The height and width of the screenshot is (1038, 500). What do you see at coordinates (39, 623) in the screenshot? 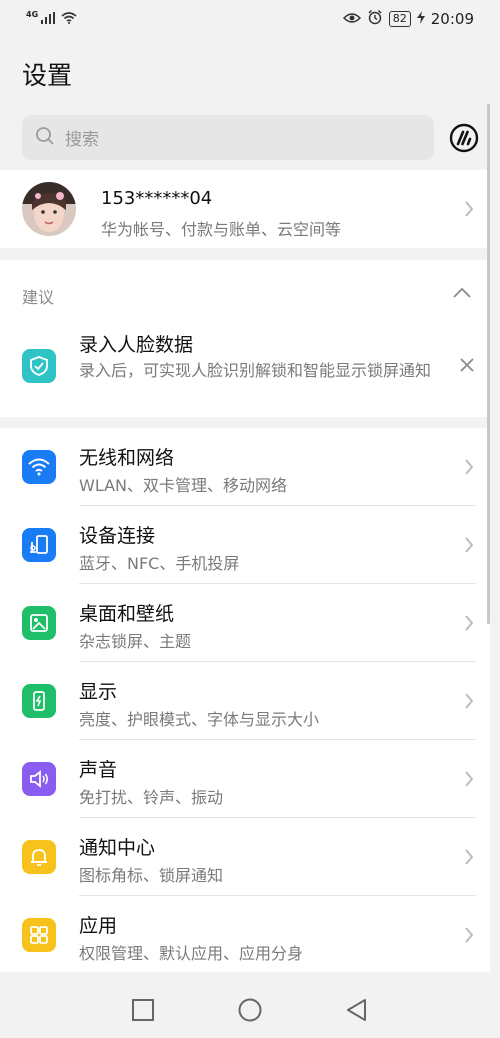
I see `wallpaper-icon` at bounding box center [39, 623].